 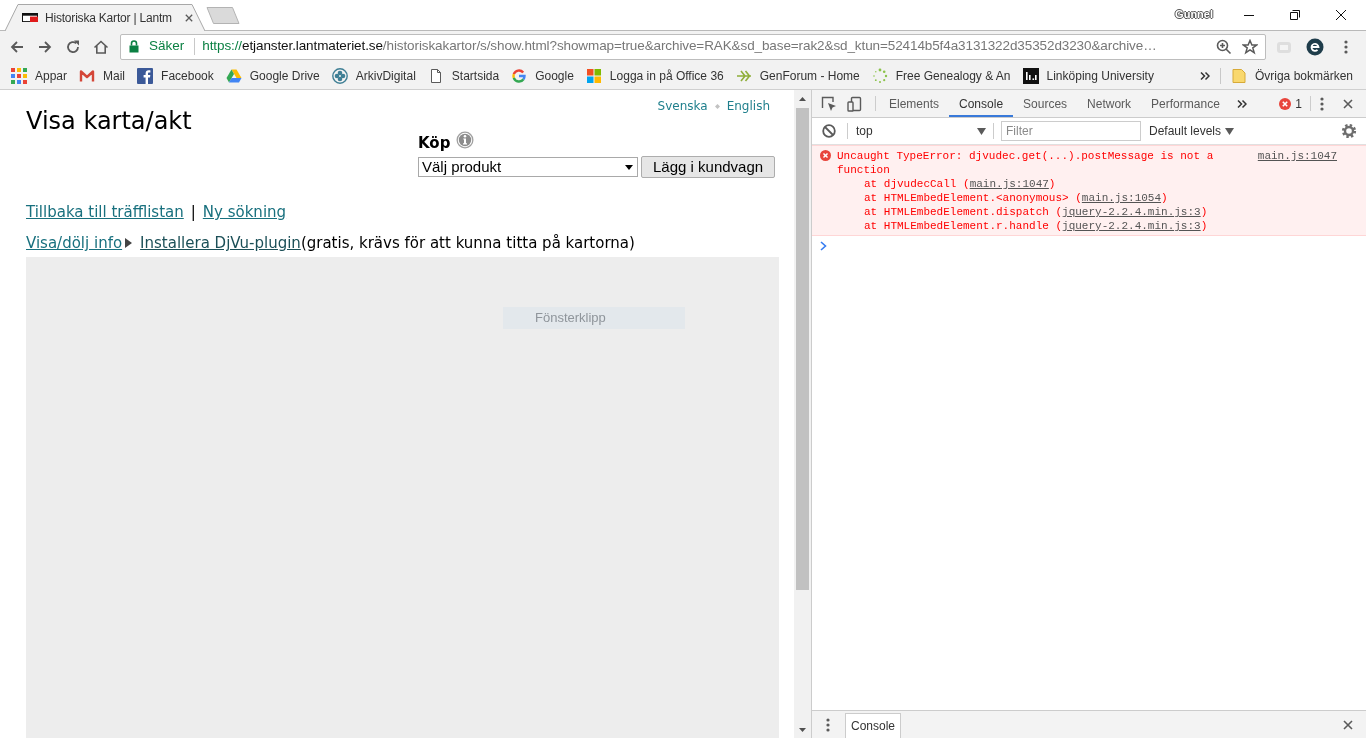 I want to click on plugin-link: Installera DjVu-plugin, so click(x=220, y=243).